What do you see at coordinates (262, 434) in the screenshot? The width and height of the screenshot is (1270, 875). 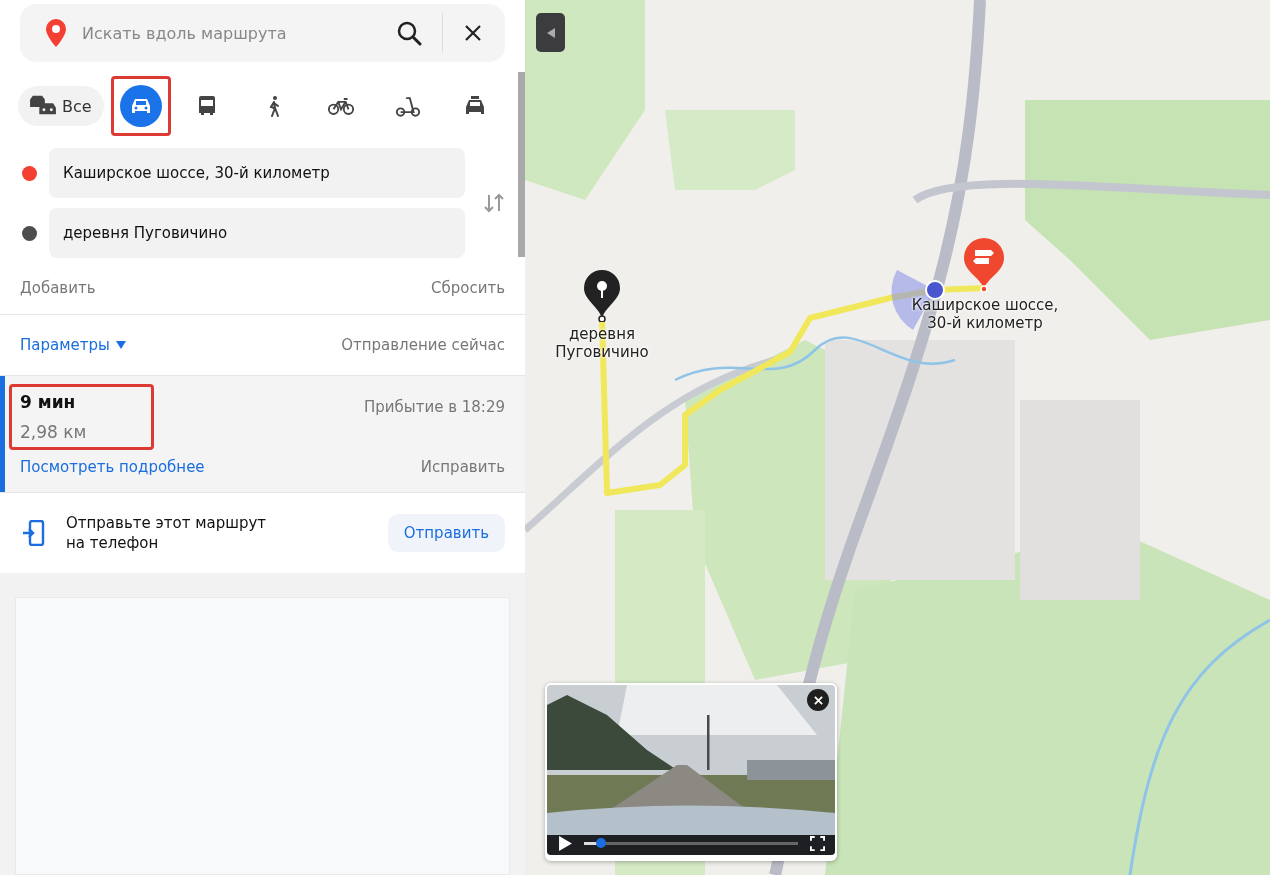 I see `route-card: 9 мин 2,98 км Прибытие в 18:29 Посмотреть подробнее Исправить` at bounding box center [262, 434].